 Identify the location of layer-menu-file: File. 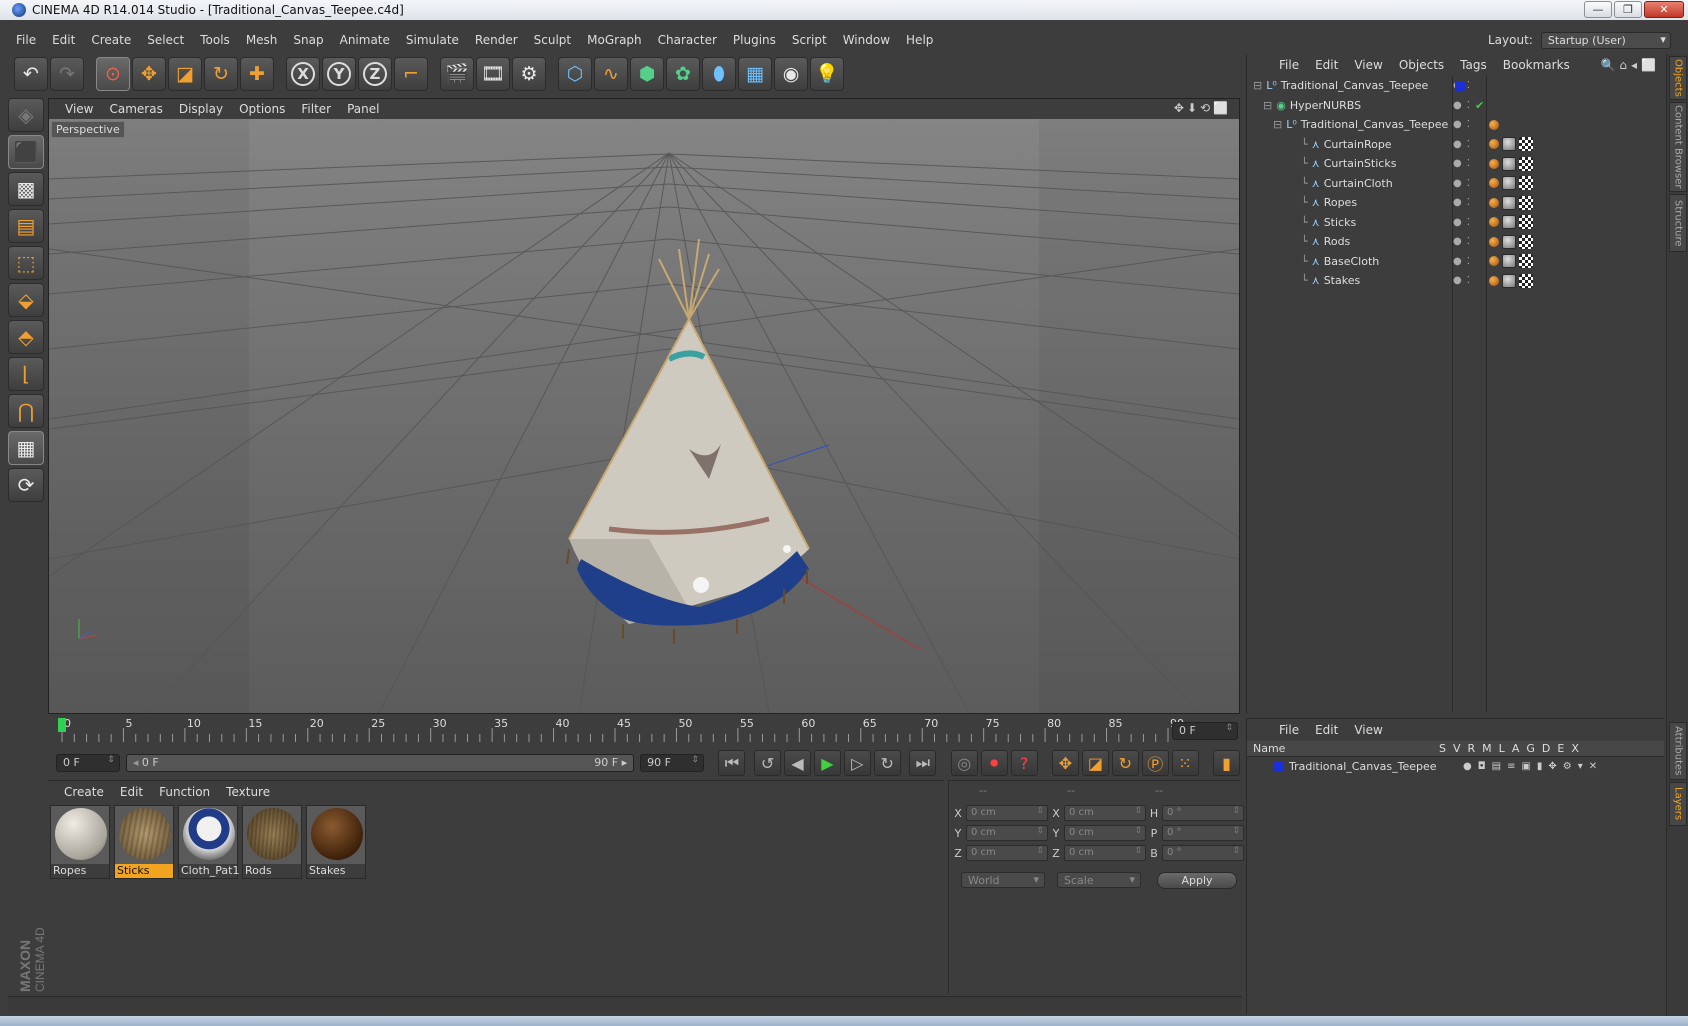
(1289, 730).